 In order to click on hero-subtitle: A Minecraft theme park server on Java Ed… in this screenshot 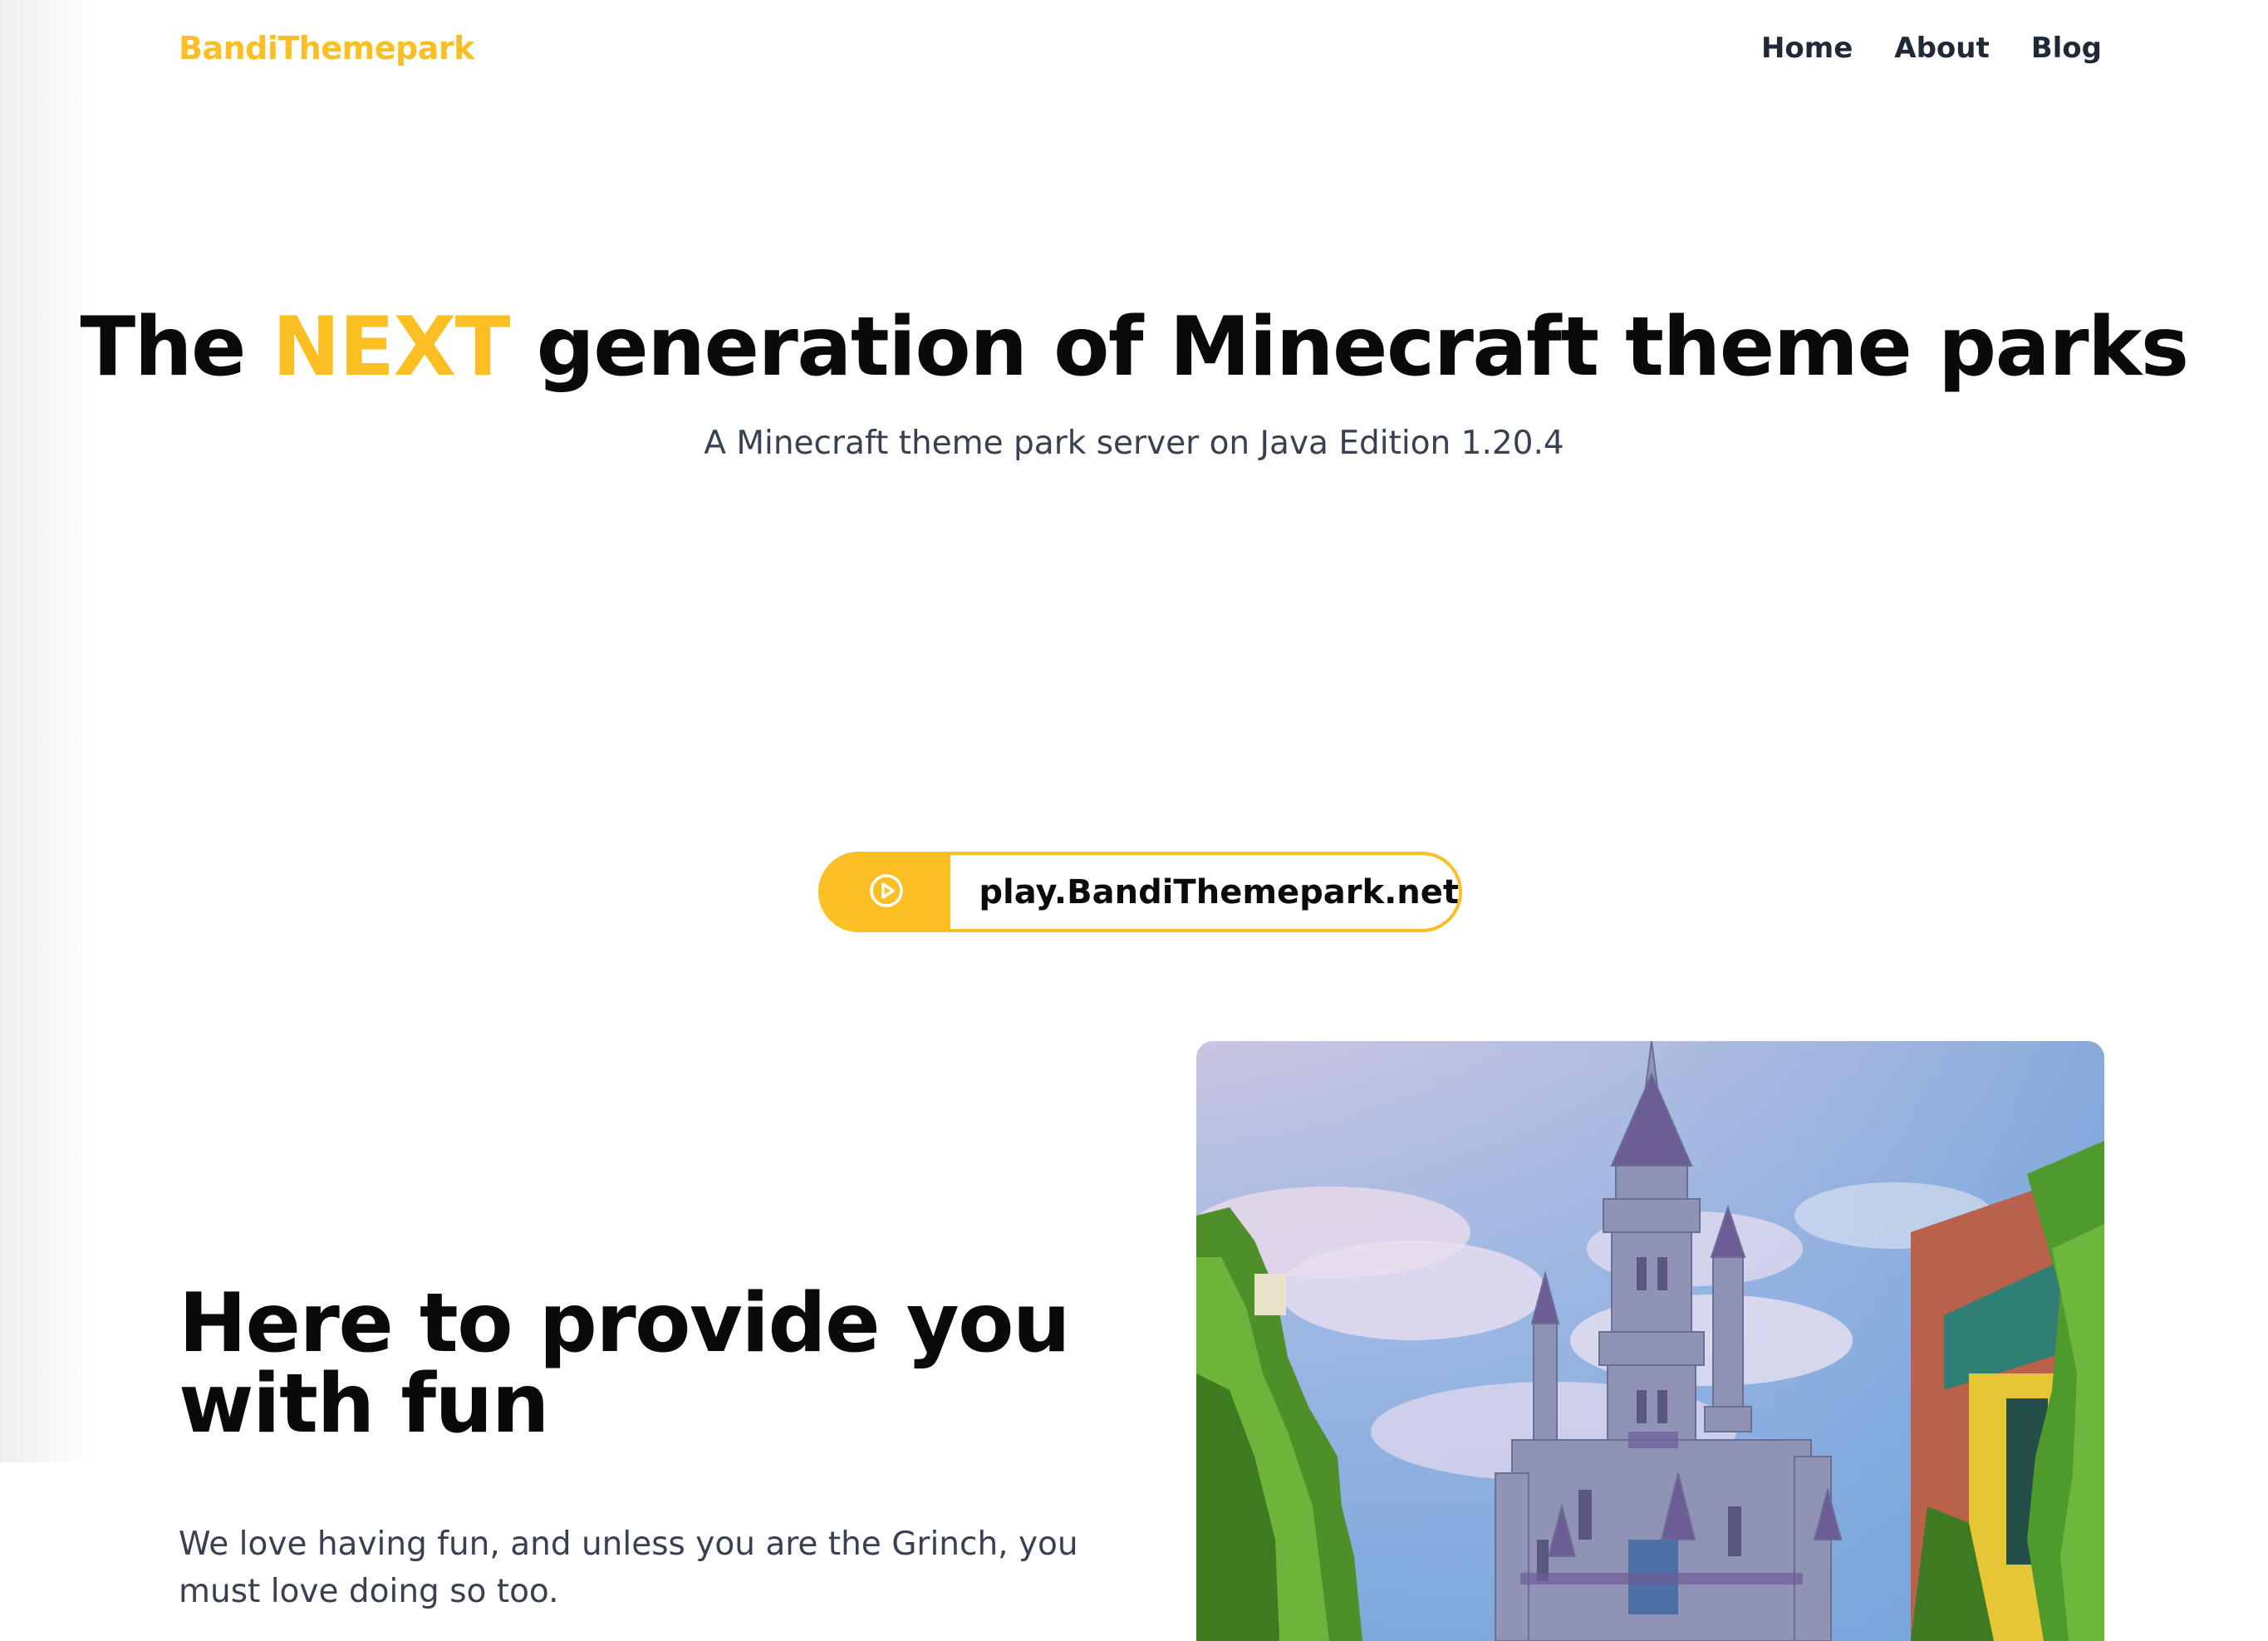, I will do `click(1134, 443)`.